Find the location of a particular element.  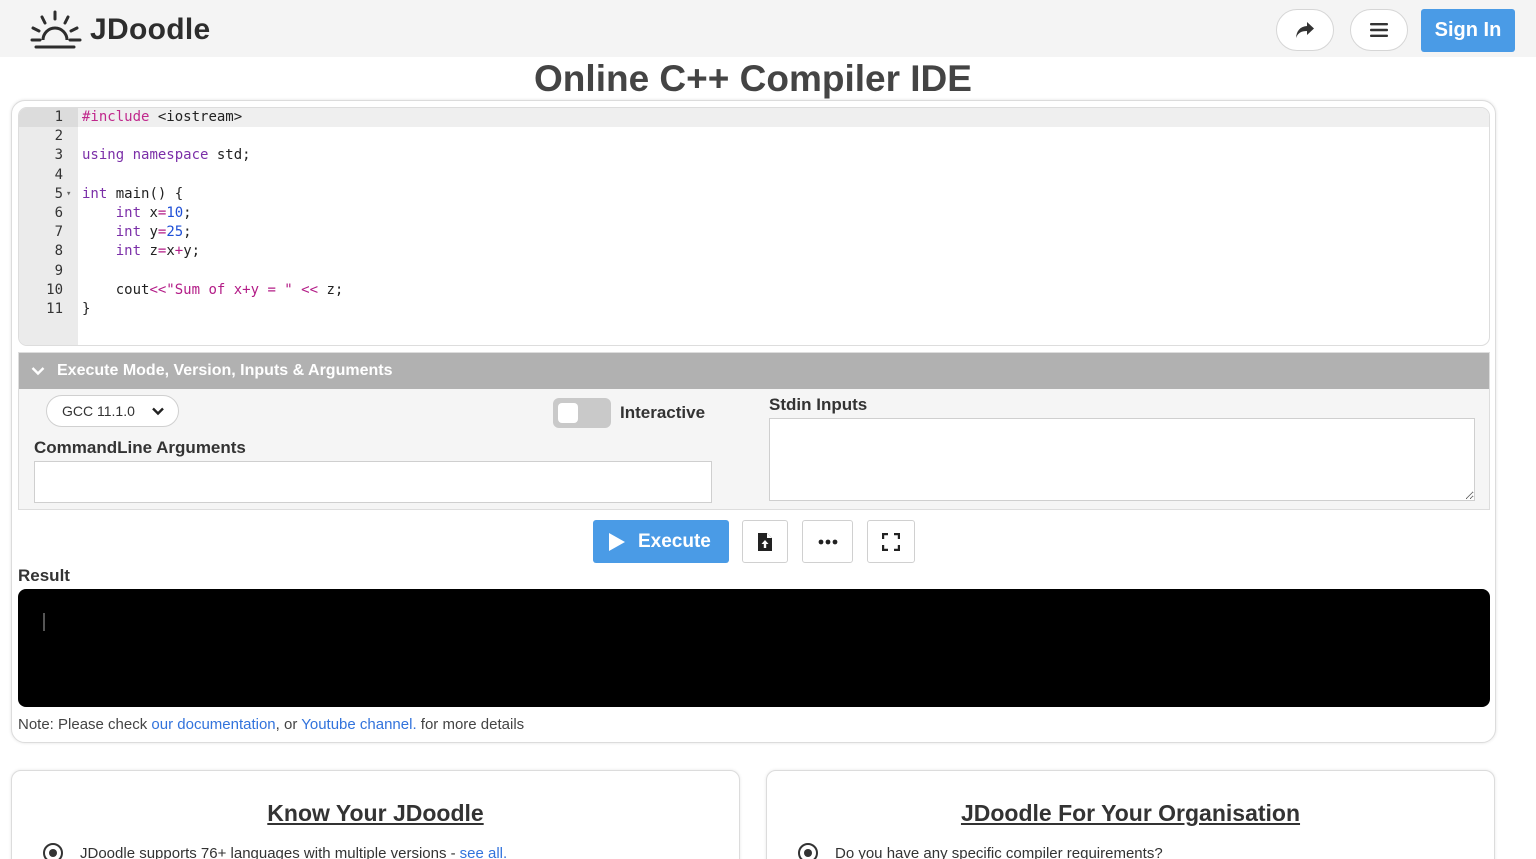

note-suffix: for more details is located at coordinates (470, 724).